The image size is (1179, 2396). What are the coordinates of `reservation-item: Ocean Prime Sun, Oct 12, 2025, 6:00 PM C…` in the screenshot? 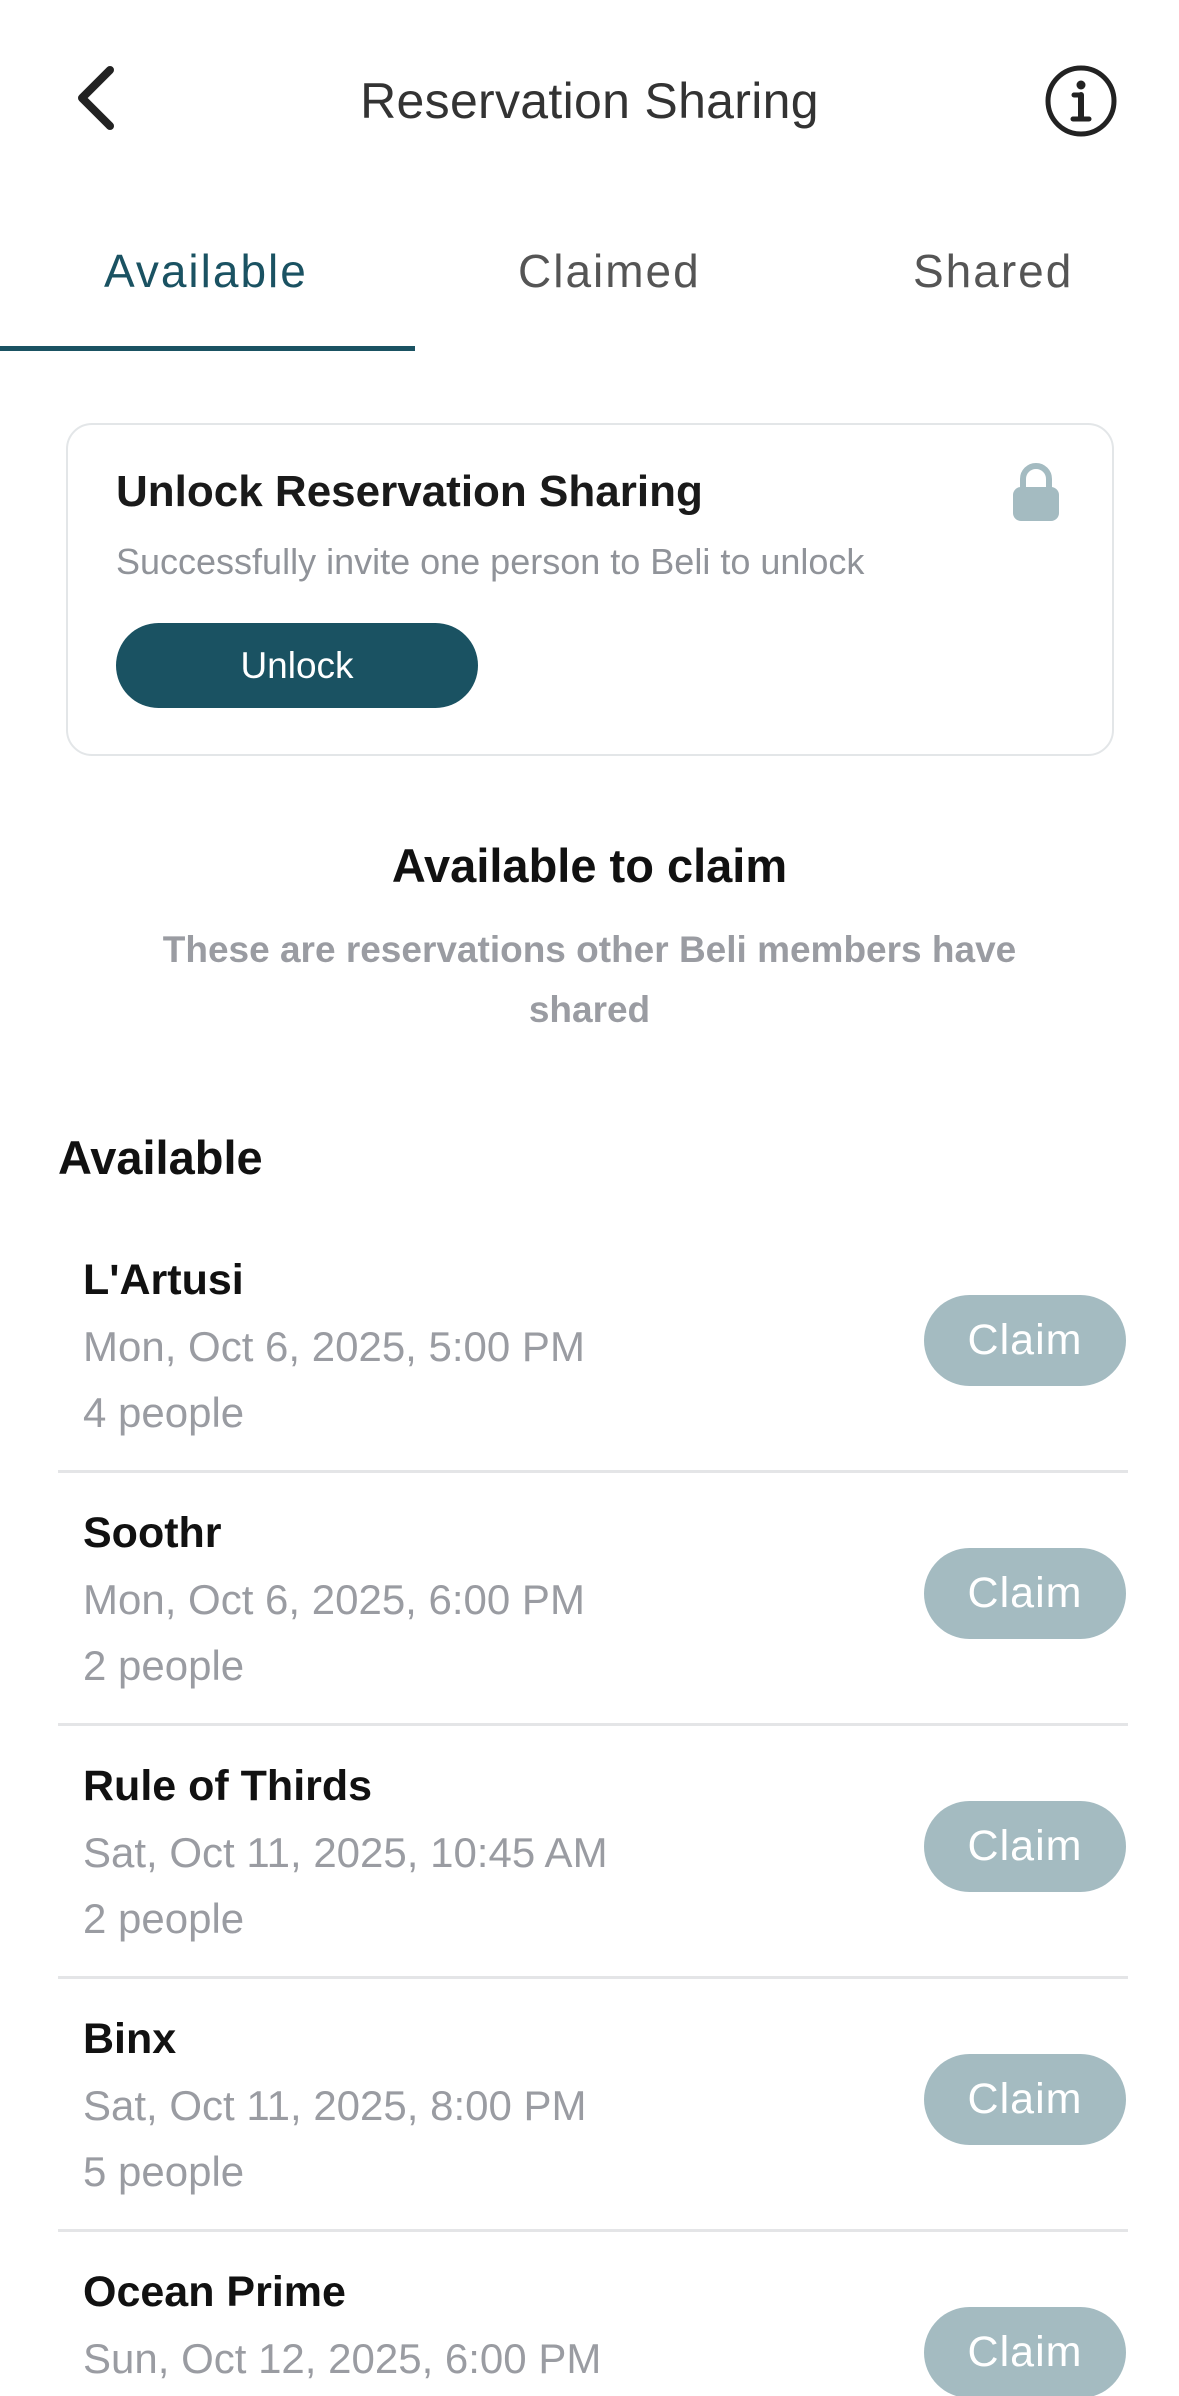 It's located at (593, 2314).